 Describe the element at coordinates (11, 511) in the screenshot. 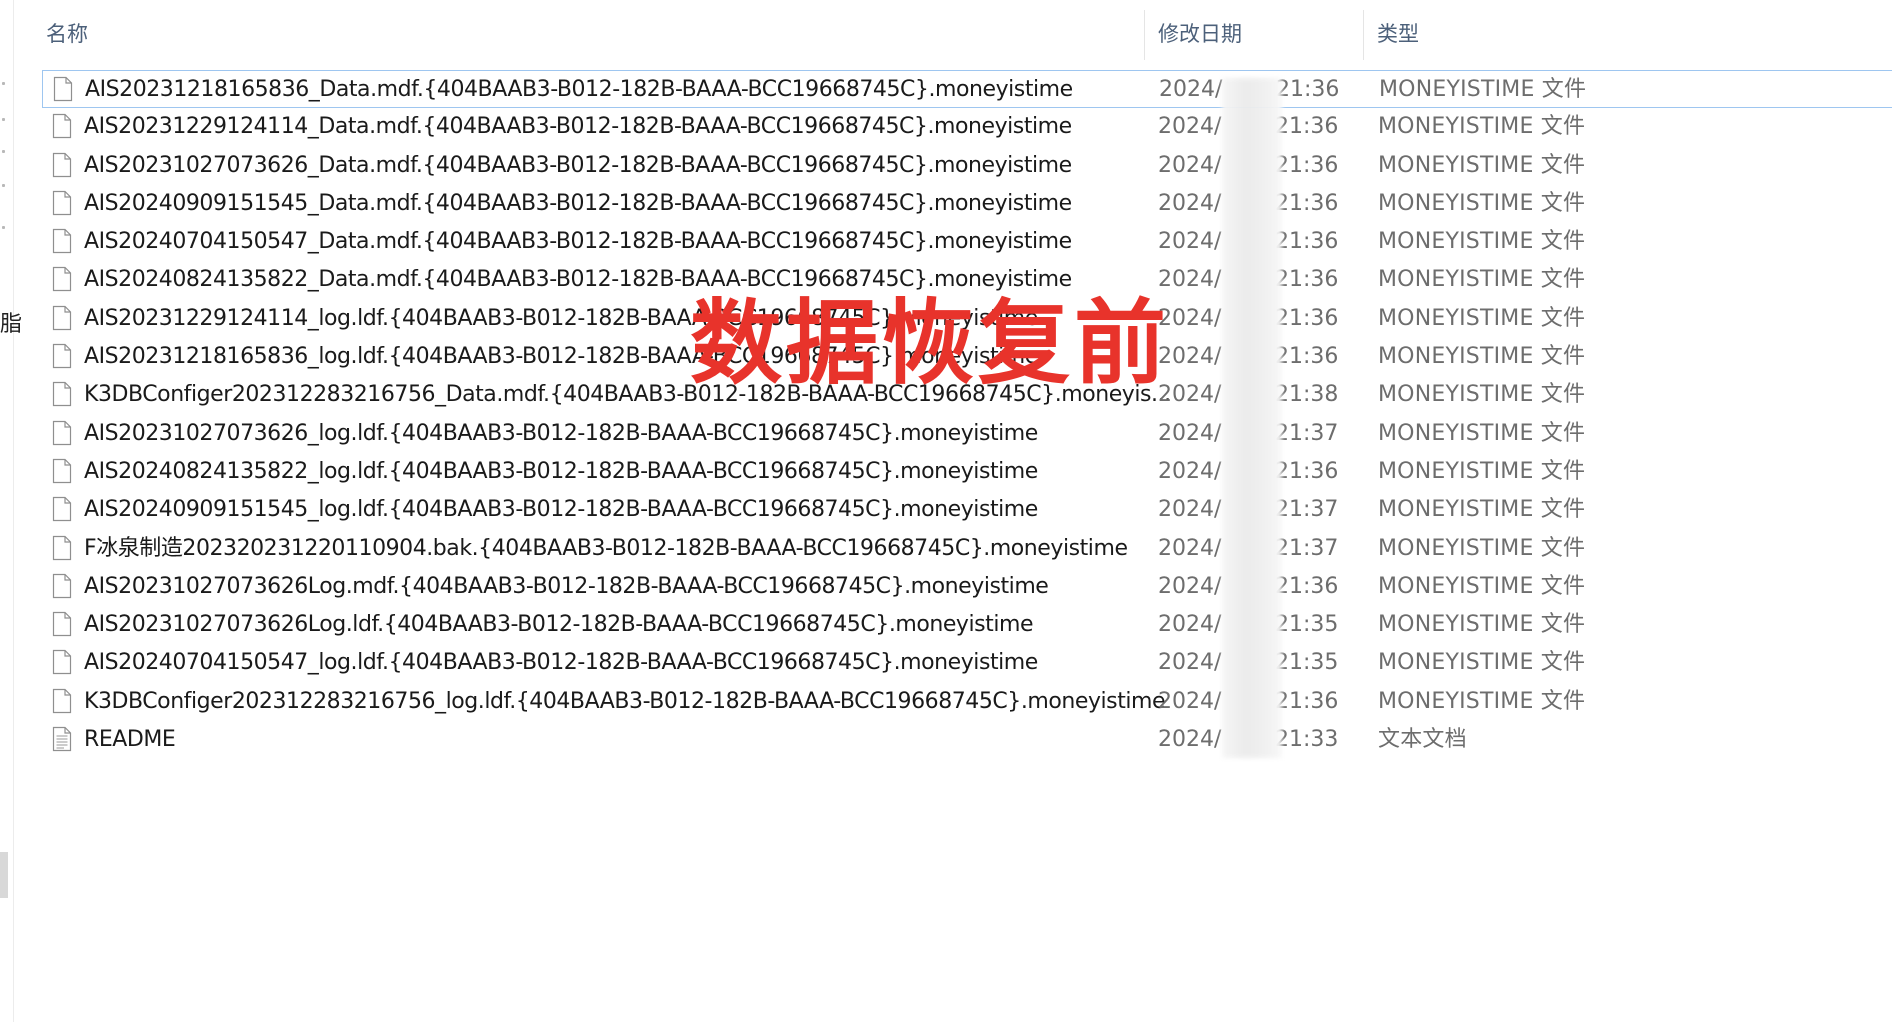

I see `navigation-pane-edge: 脂` at that location.